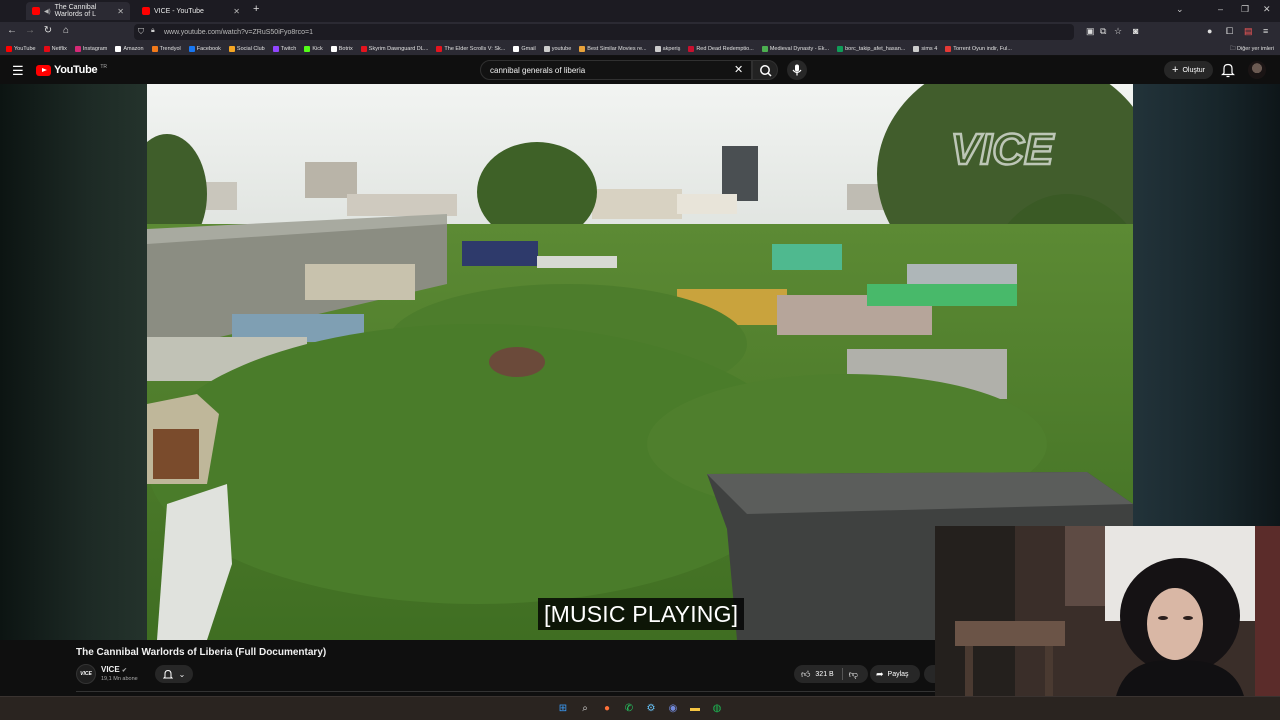 The height and width of the screenshot is (720, 1280). What do you see at coordinates (246, 48) in the screenshot?
I see `bookmark-item: Social Club` at bounding box center [246, 48].